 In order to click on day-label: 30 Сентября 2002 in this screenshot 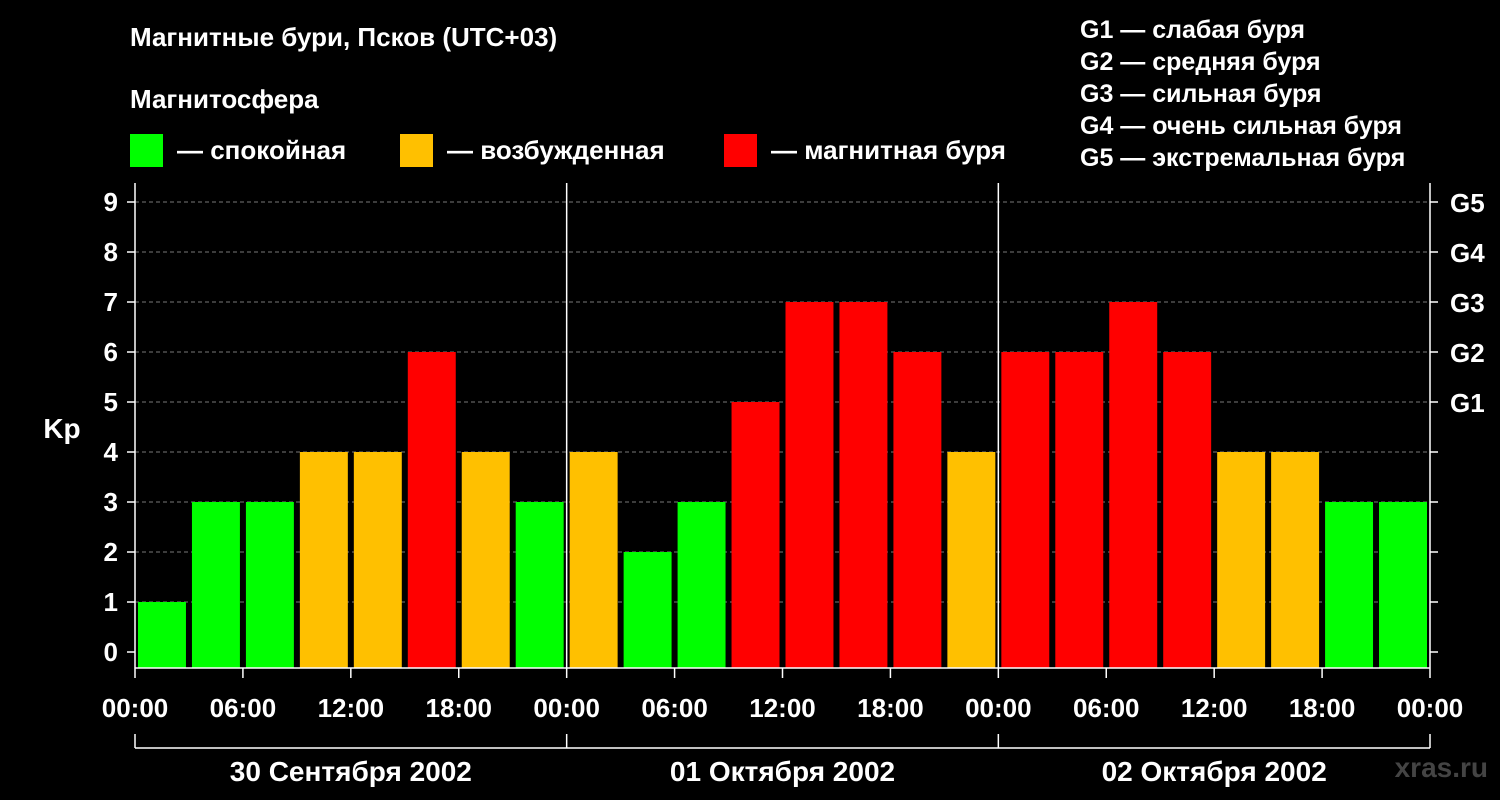, I will do `click(351, 771)`.